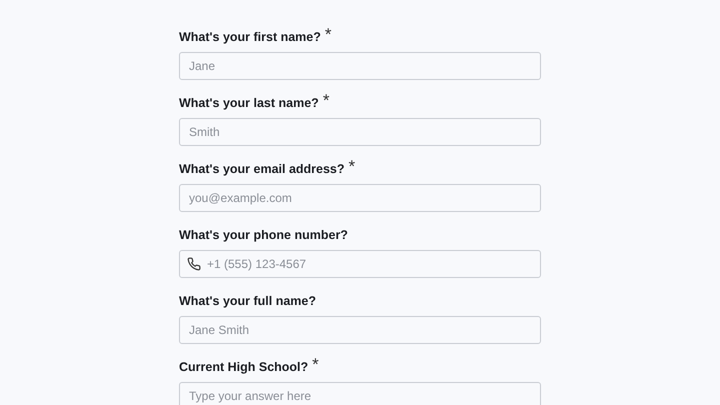 This screenshot has height=405, width=720. What do you see at coordinates (360, 264) in the screenshot?
I see `input-field: +1 (555) 123-4567` at bounding box center [360, 264].